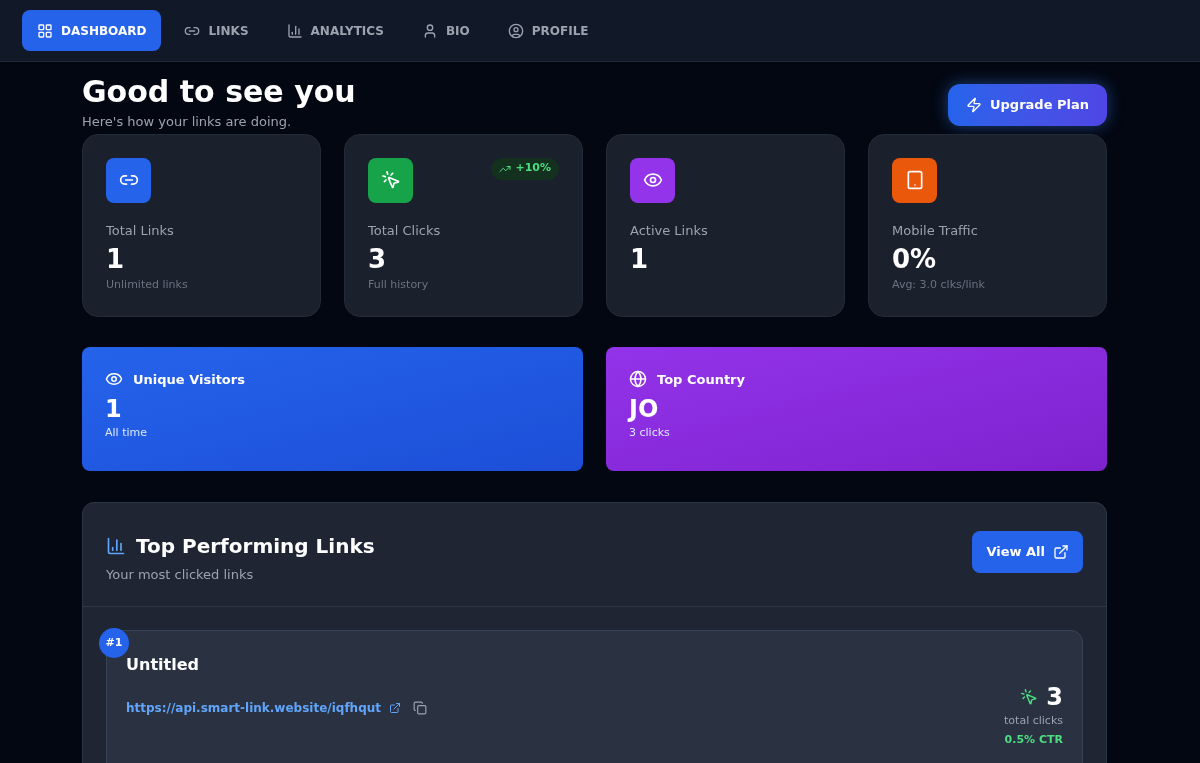 The image size is (1200, 763). What do you see at coordinates (163, 665) in the screenshot?
I see `link-title: Untitled` at bounding box center [163, 665].